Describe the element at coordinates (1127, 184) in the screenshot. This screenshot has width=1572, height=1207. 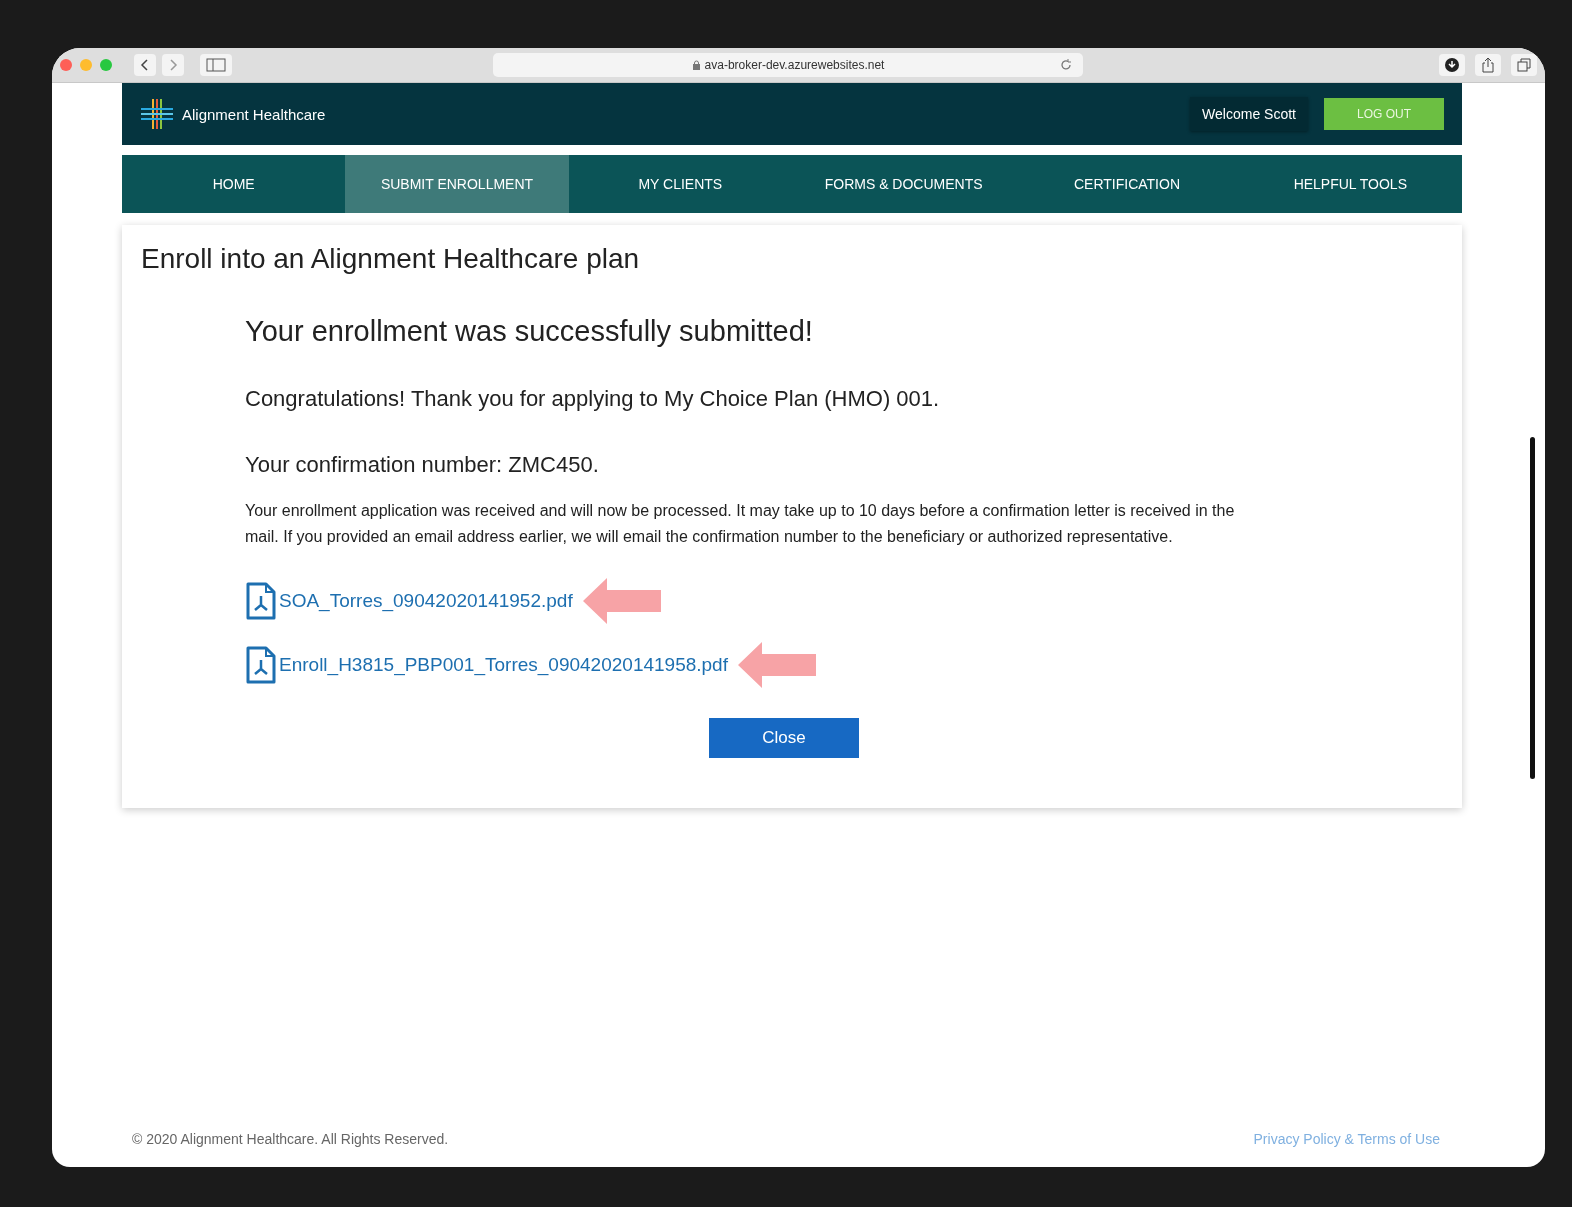
I see `nav-tab: CERTIFICATION` at that location.